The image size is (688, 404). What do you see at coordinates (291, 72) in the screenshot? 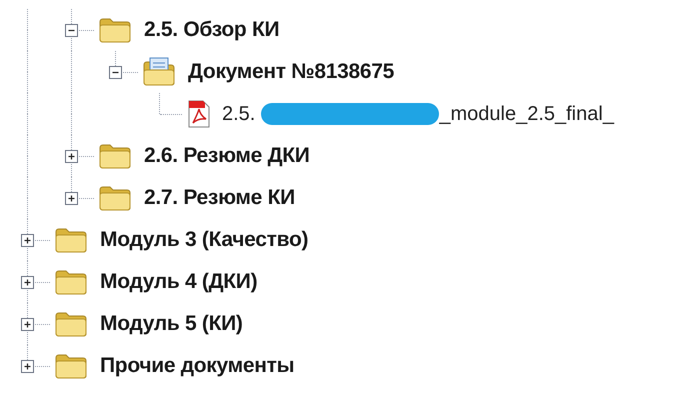
I see `document-label: Документ №8138675` at bounding box center [291, 72].